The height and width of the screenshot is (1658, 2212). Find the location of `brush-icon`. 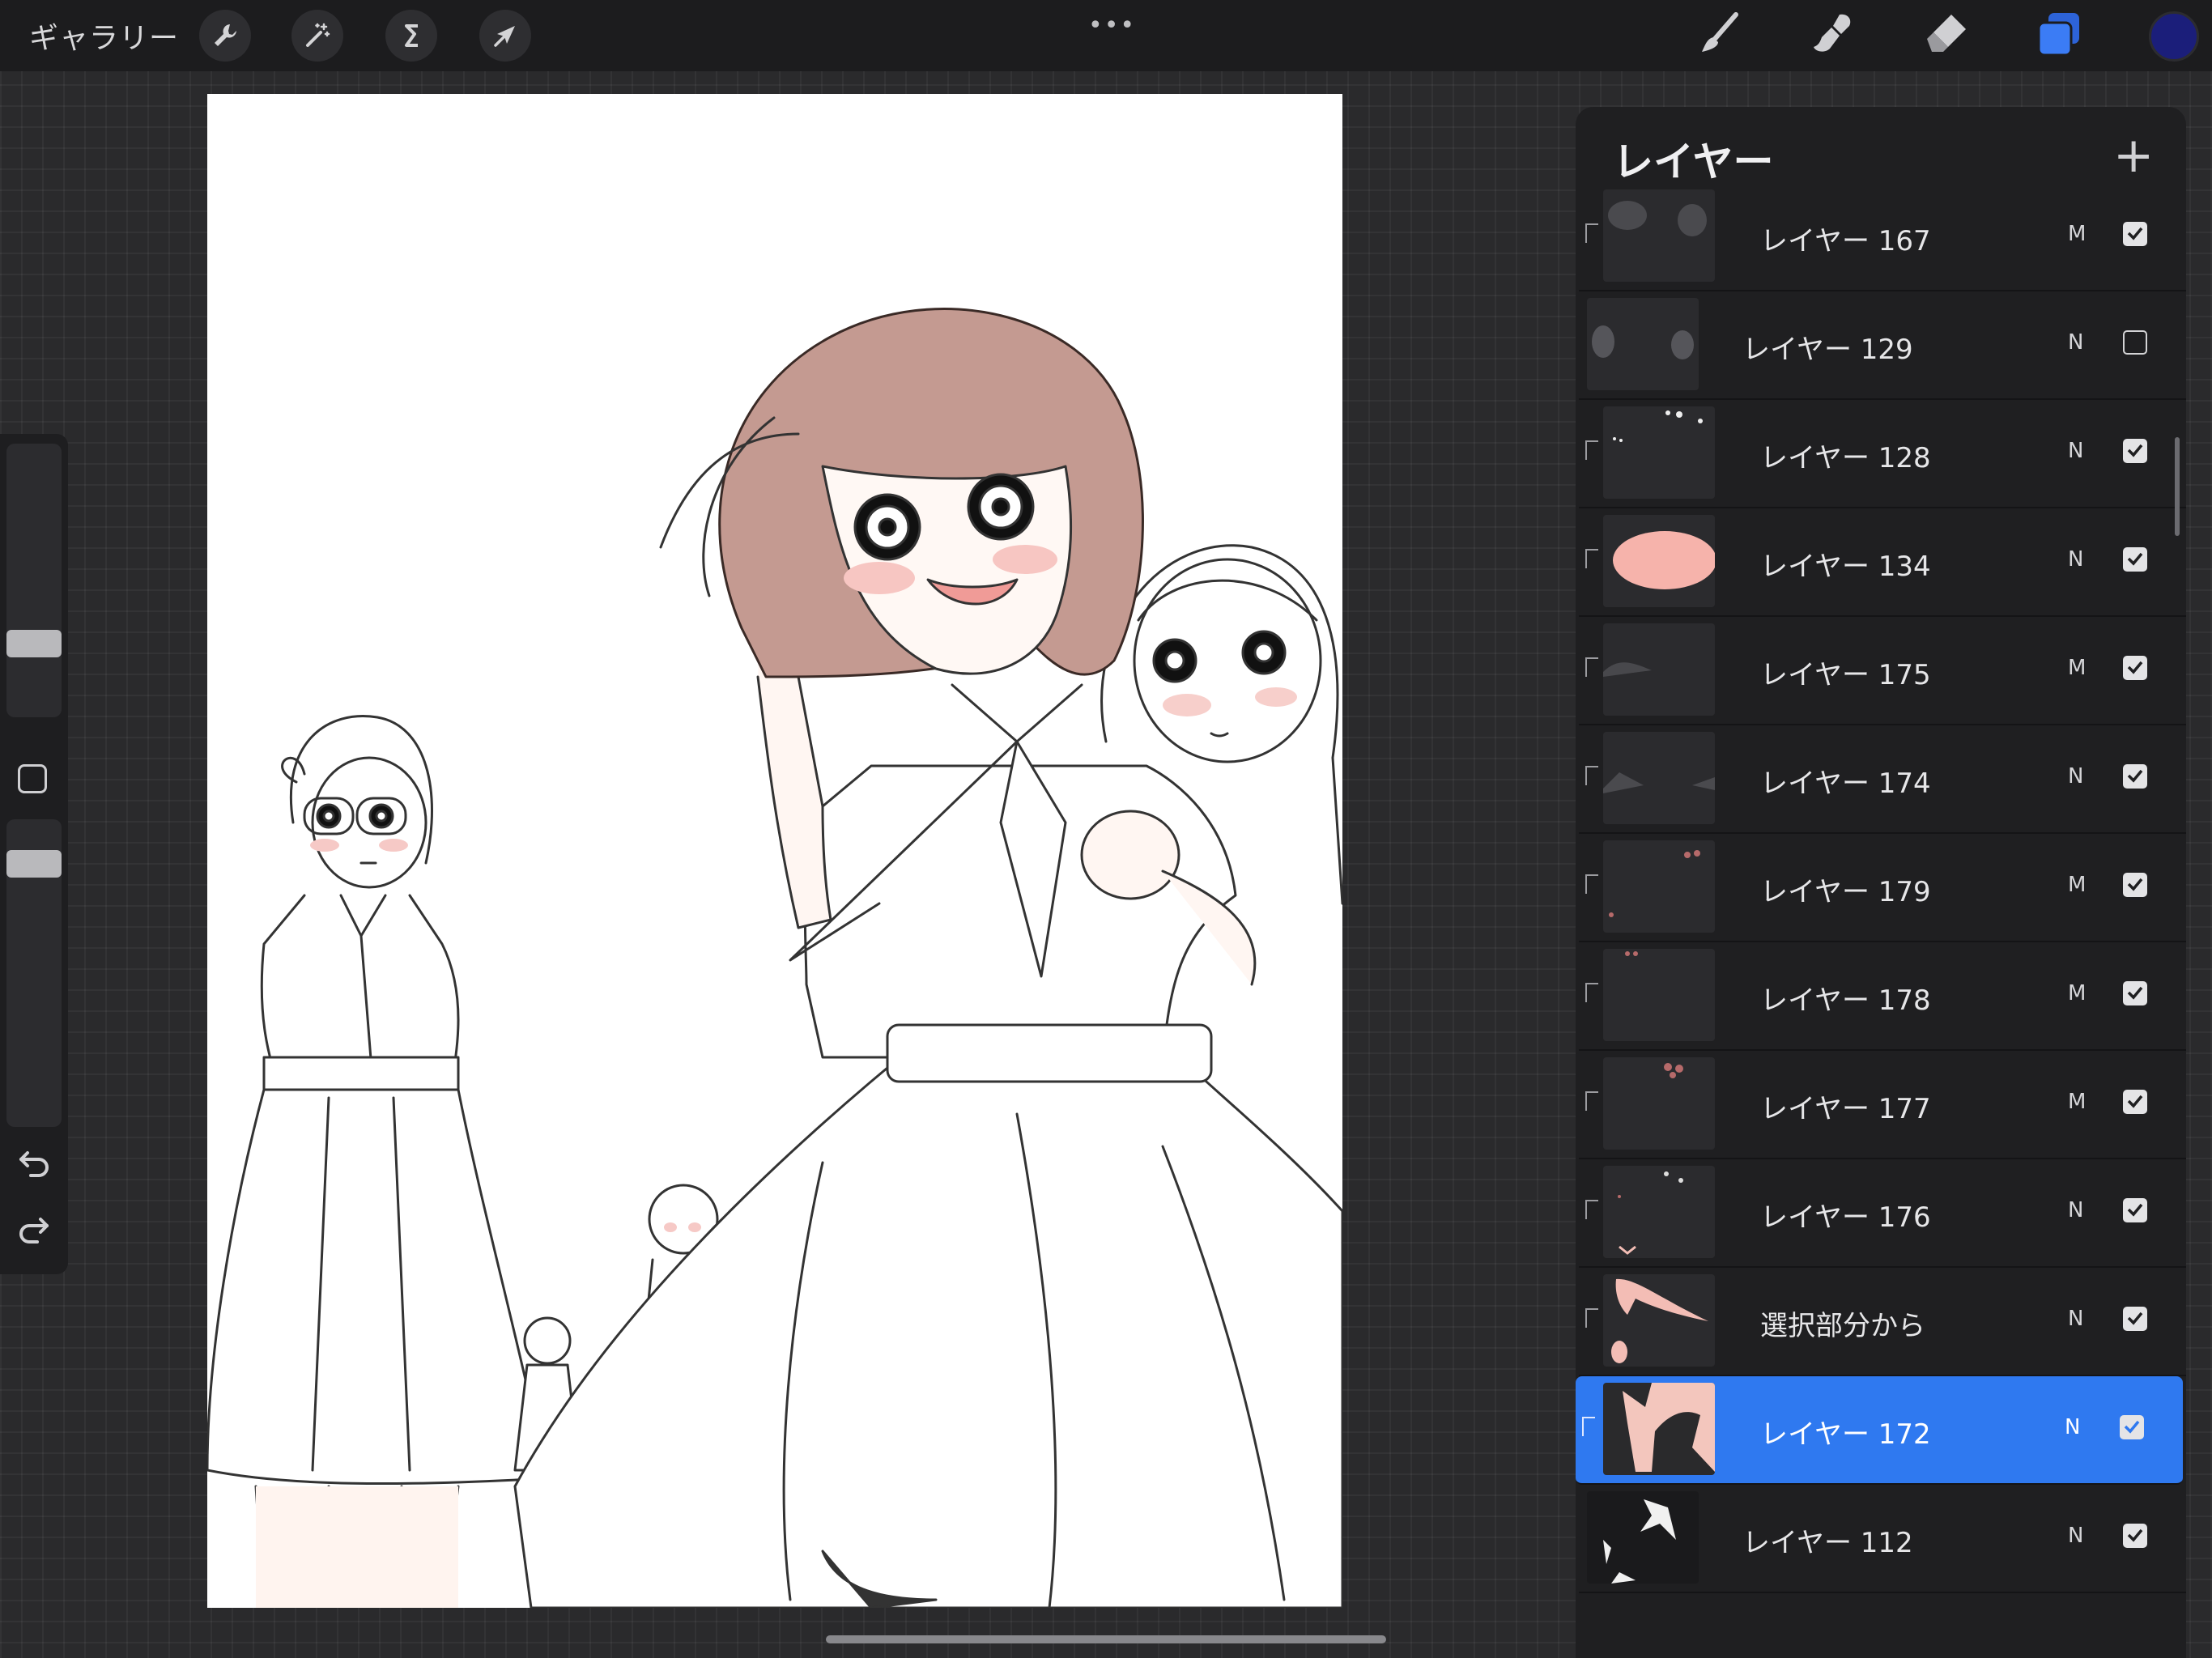

brush-icon is located at coordinates (1719, 33).